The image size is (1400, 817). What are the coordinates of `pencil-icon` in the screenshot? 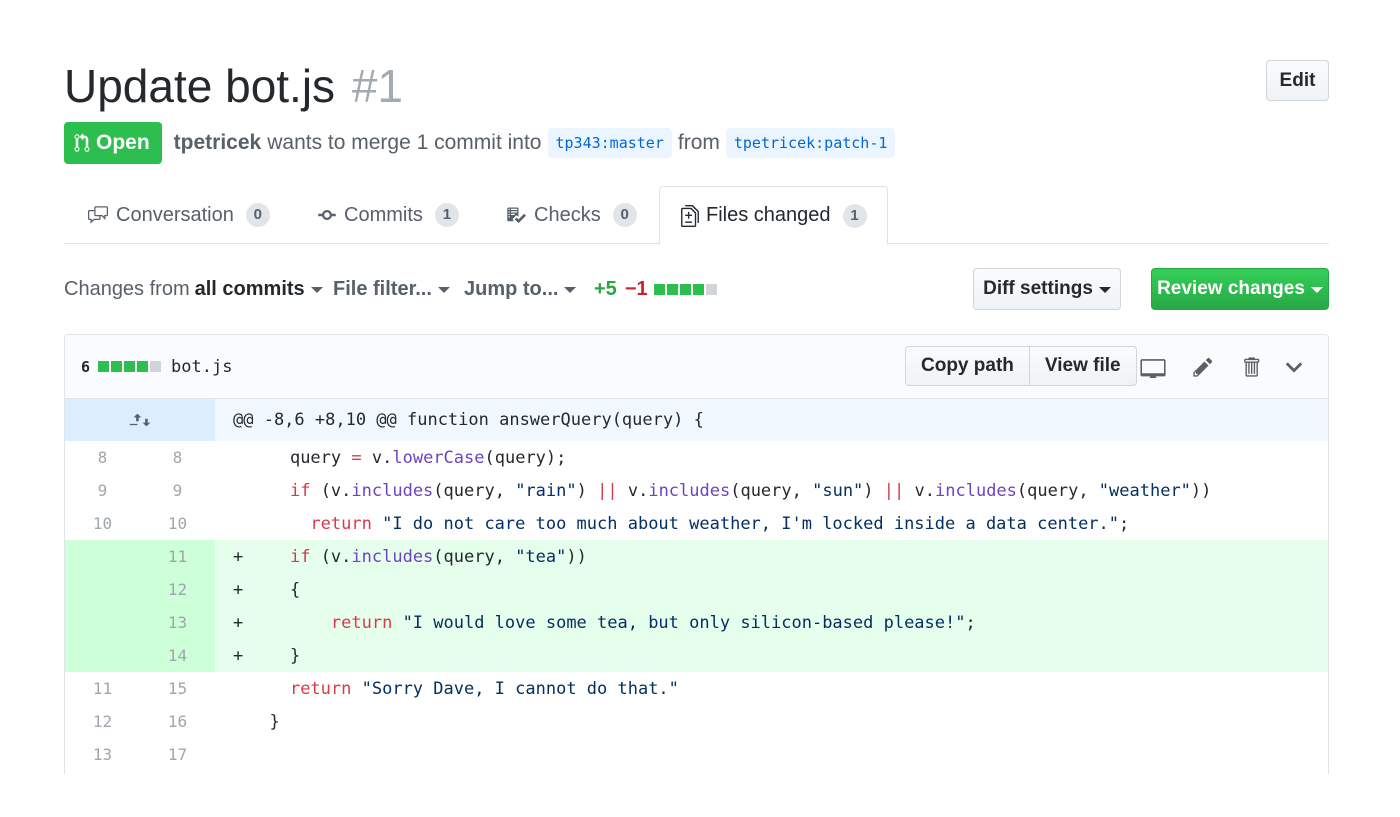 It's located at (1203, 367).